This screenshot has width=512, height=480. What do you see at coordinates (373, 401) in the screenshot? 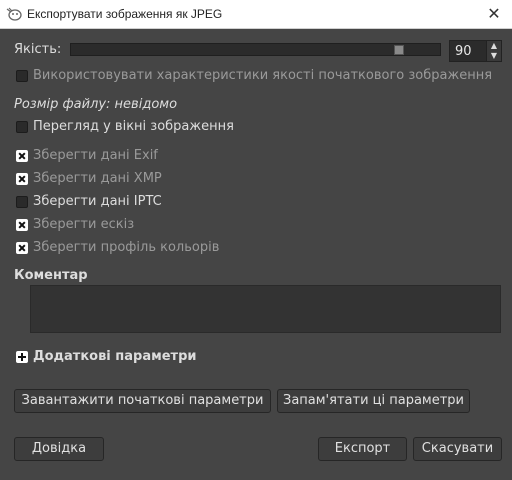
I see `save-defaults-button: Запам'ятати ці параметри` at bounding box center [373, 401].